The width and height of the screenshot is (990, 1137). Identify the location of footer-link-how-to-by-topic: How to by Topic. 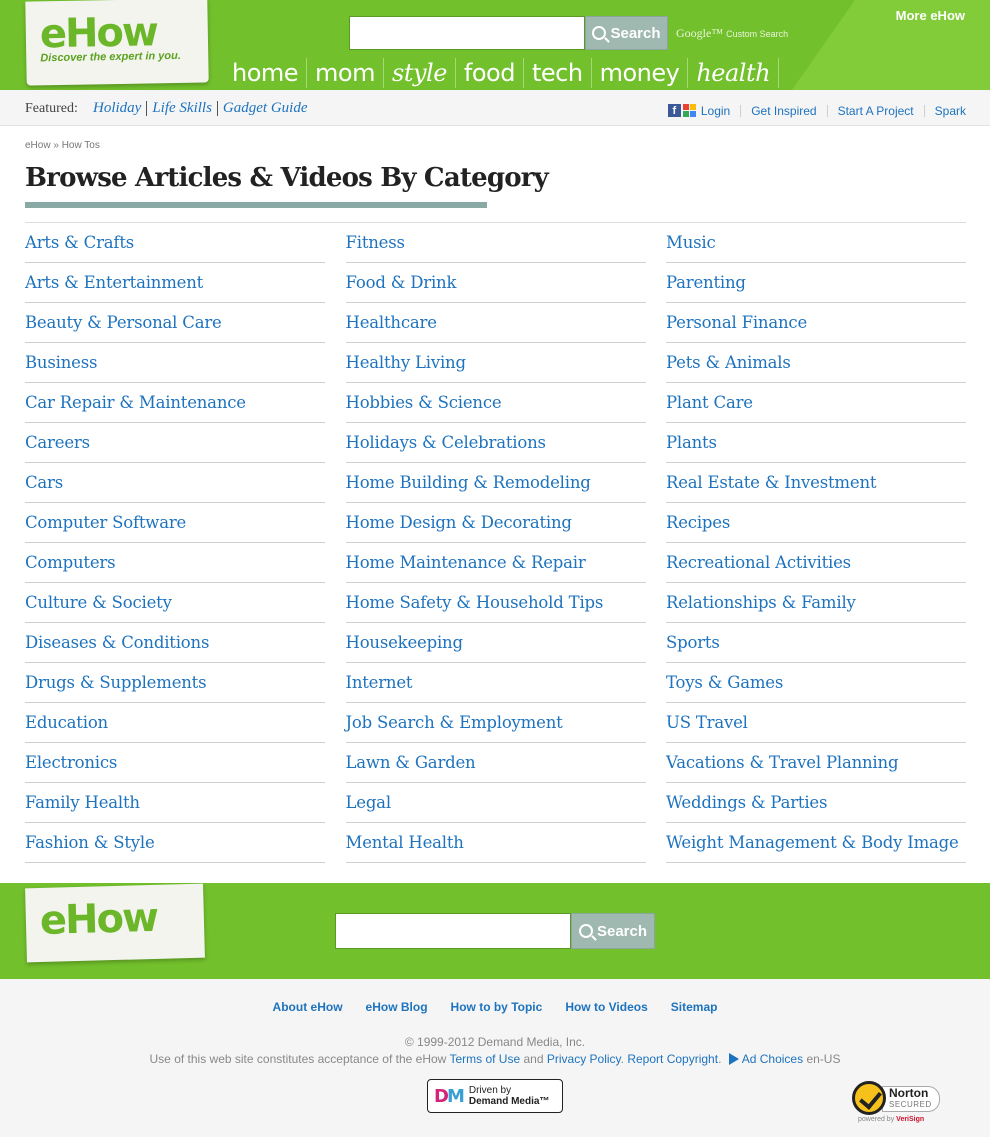
(497, 1007).